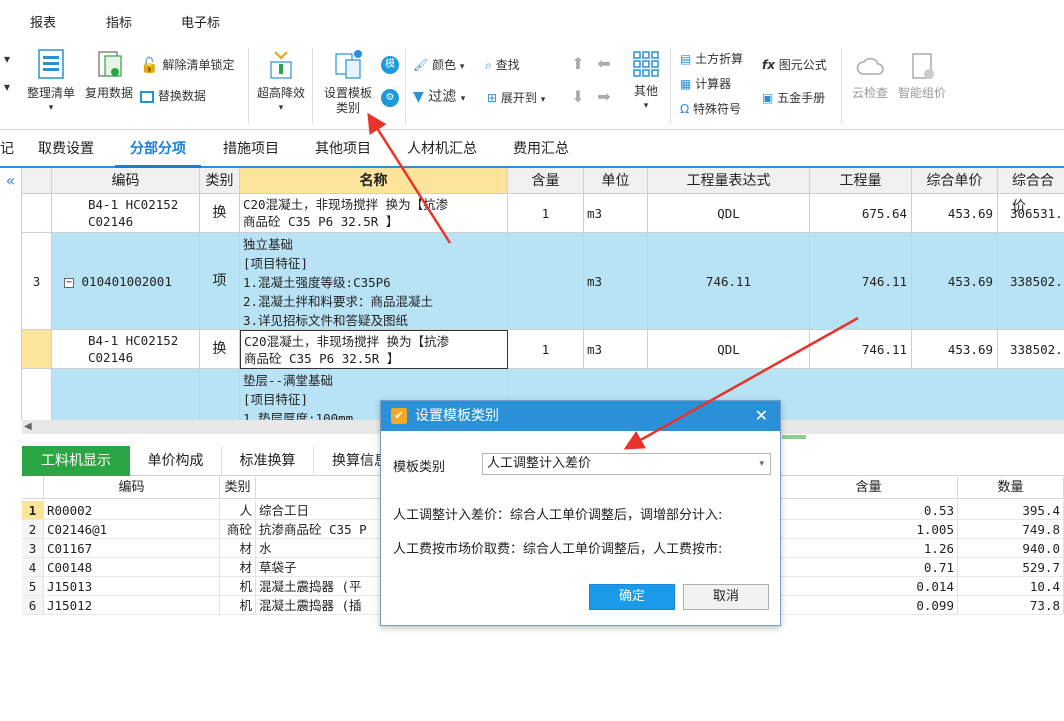  What do you see at coordinates (741, 383) in the screenshot?
I see `arrow-to-category-select` at bounding box center [741, 383].